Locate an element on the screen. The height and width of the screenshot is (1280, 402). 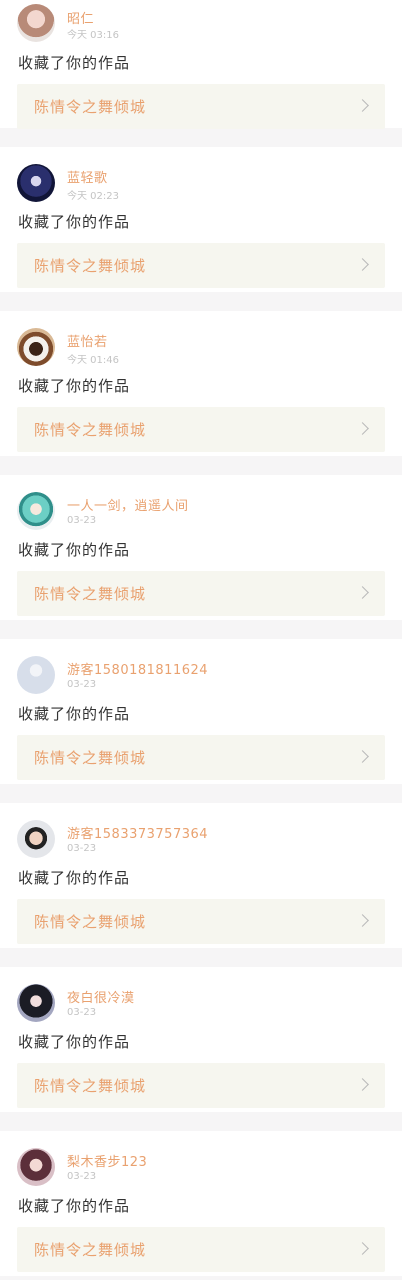
notification-card: 梨木香步123 03-23 收藏了你的作品 陈情令之舞倾城 is located at coordinates (201, 1203).